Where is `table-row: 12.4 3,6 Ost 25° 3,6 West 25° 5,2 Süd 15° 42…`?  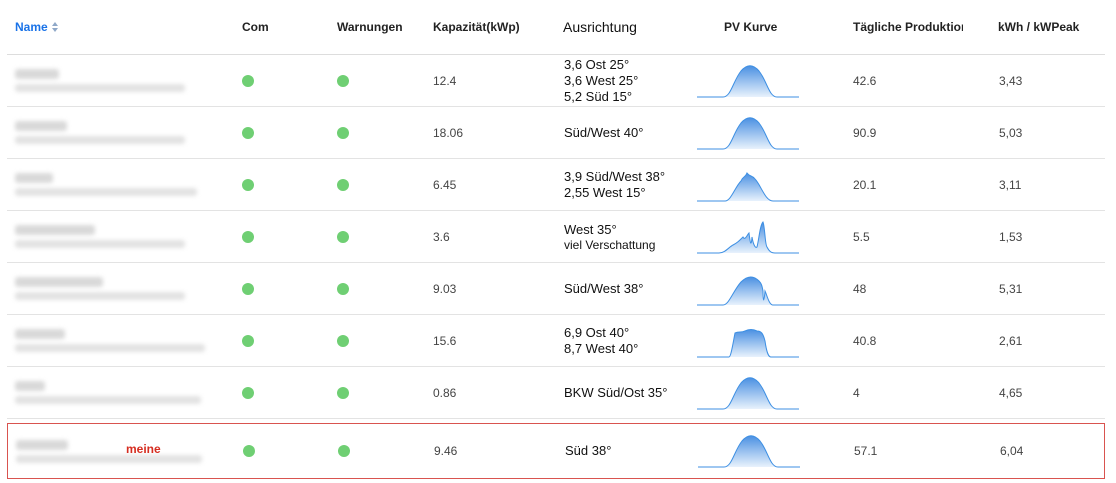
table-row: 12.4 3,6 Ost 25° 3,6 West 25° 5,2 Süd 15° 42… is located at coordinates (556, 81).